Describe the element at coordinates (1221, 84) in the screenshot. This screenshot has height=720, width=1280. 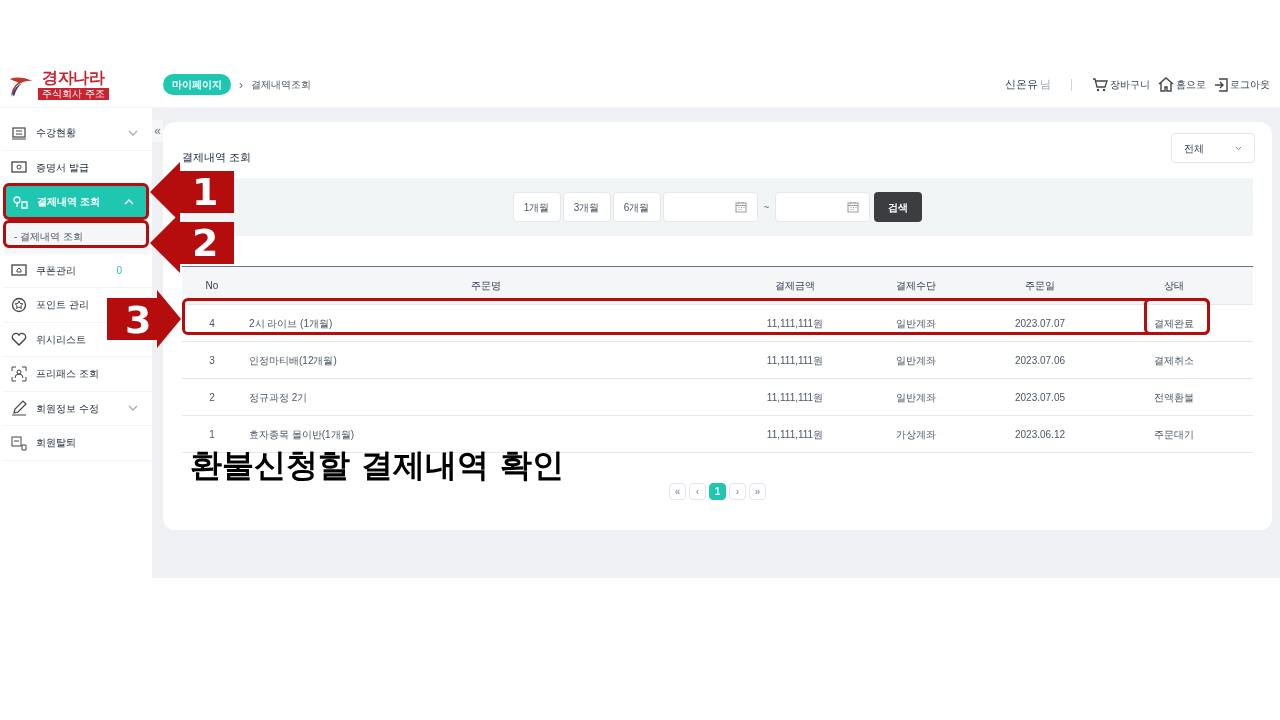
I see `logout-icon` at that location.